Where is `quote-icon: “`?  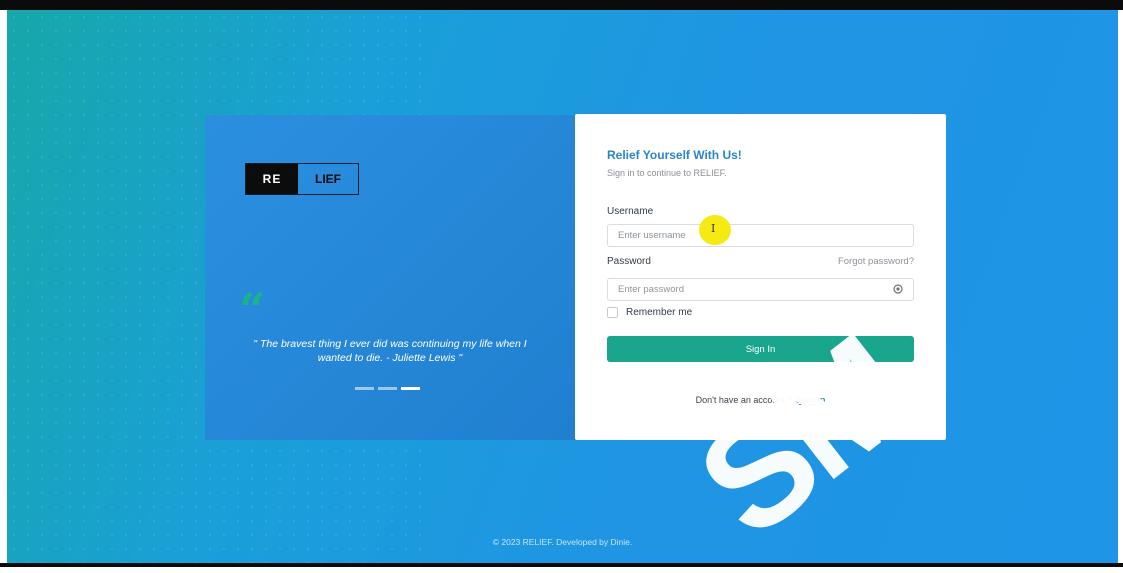 quote-icon: “ is located at coordinates (252, 310).